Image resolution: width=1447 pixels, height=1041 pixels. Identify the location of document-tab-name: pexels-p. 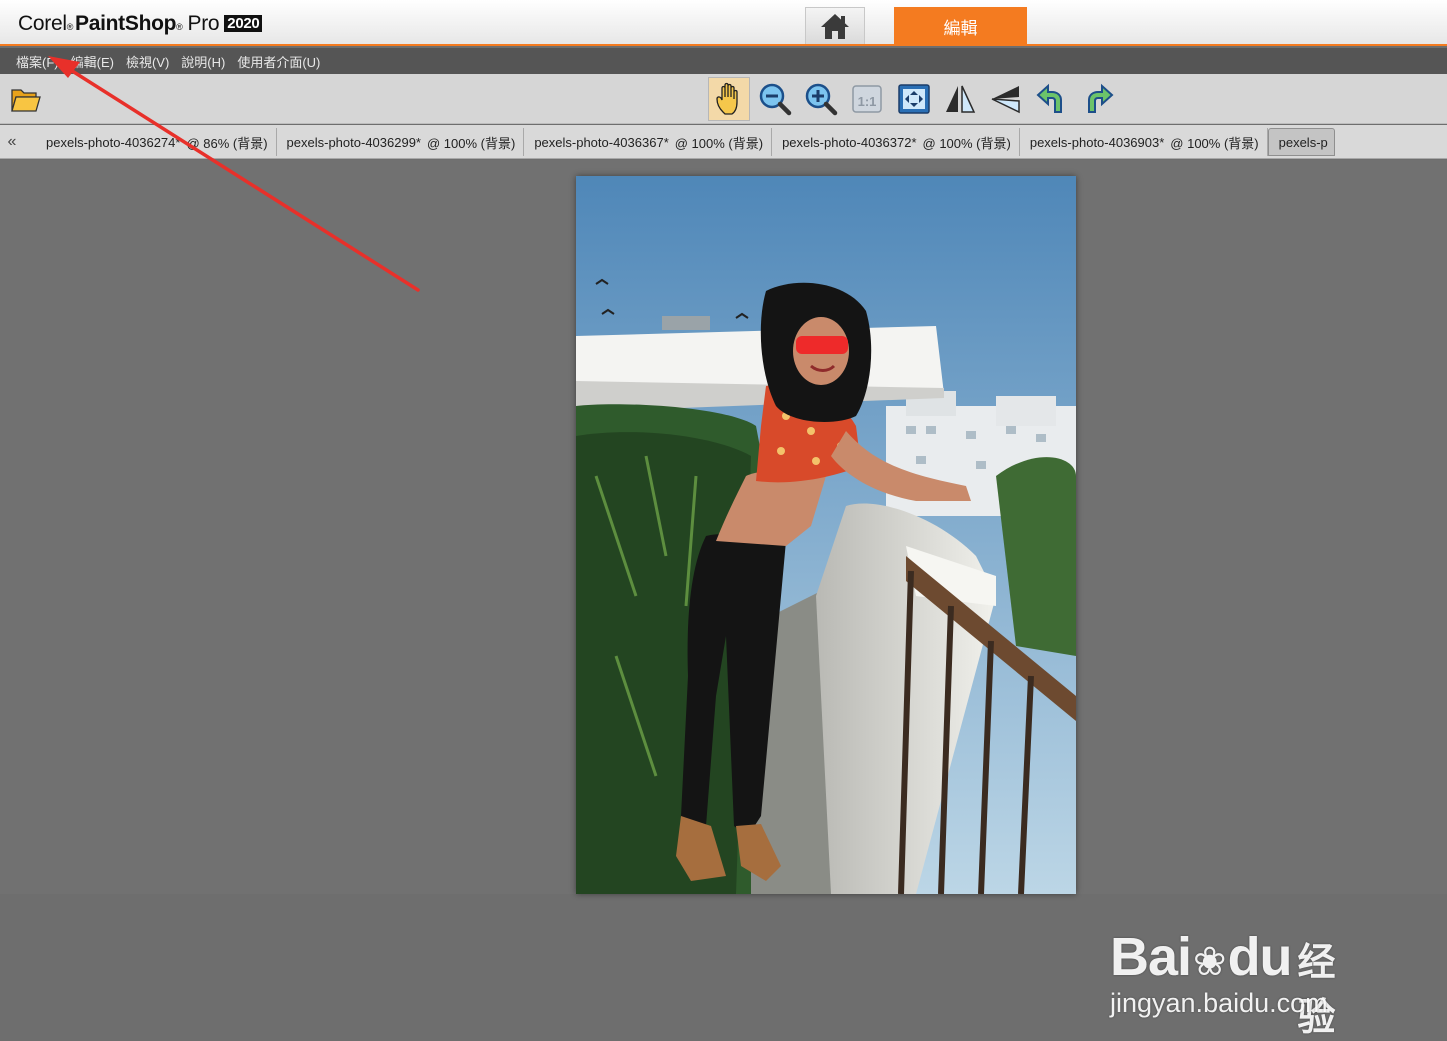
(1303, 142).